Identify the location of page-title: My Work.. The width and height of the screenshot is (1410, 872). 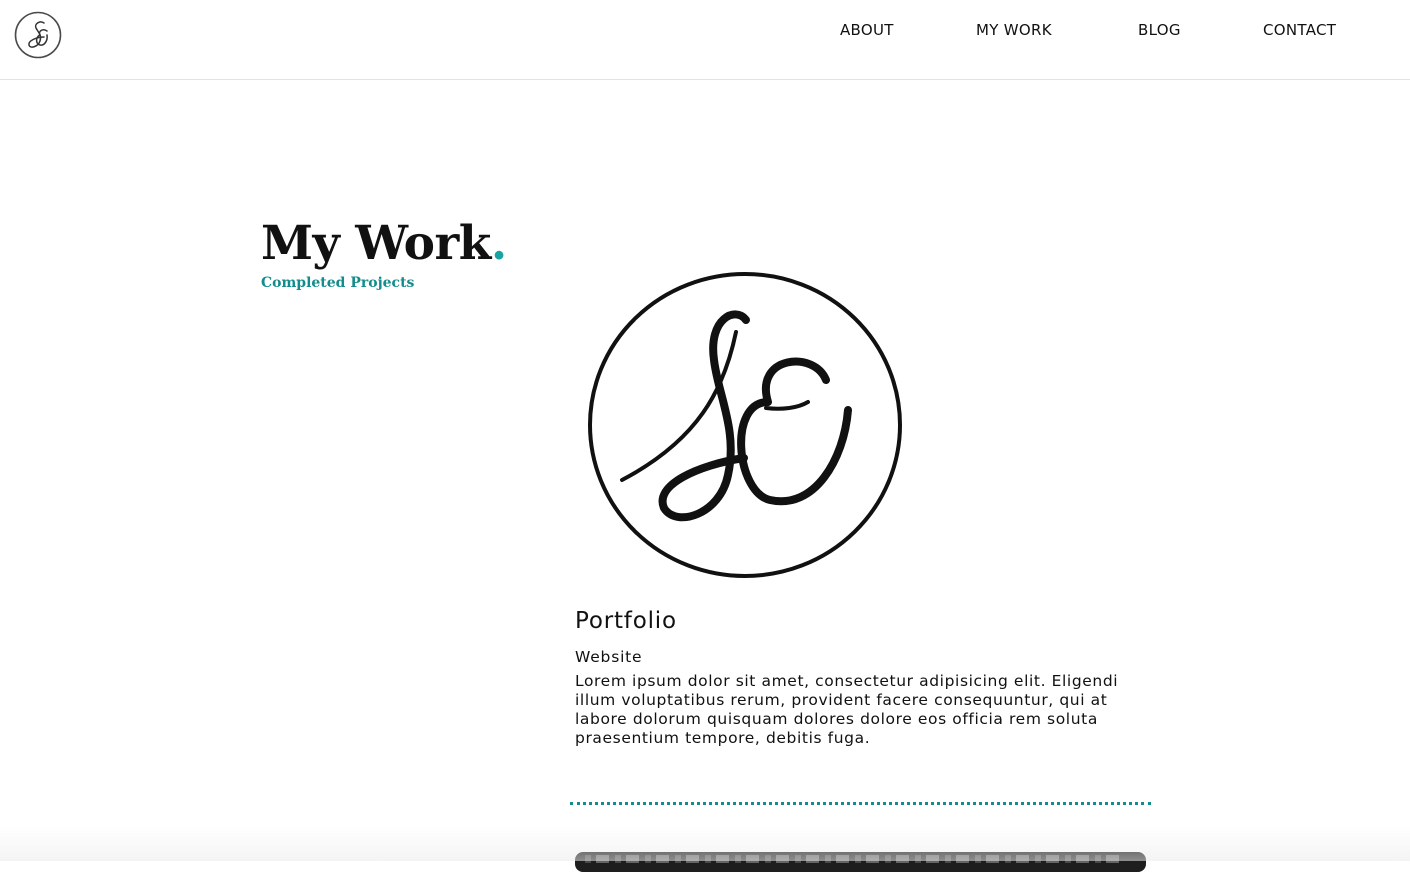
(384, 244).